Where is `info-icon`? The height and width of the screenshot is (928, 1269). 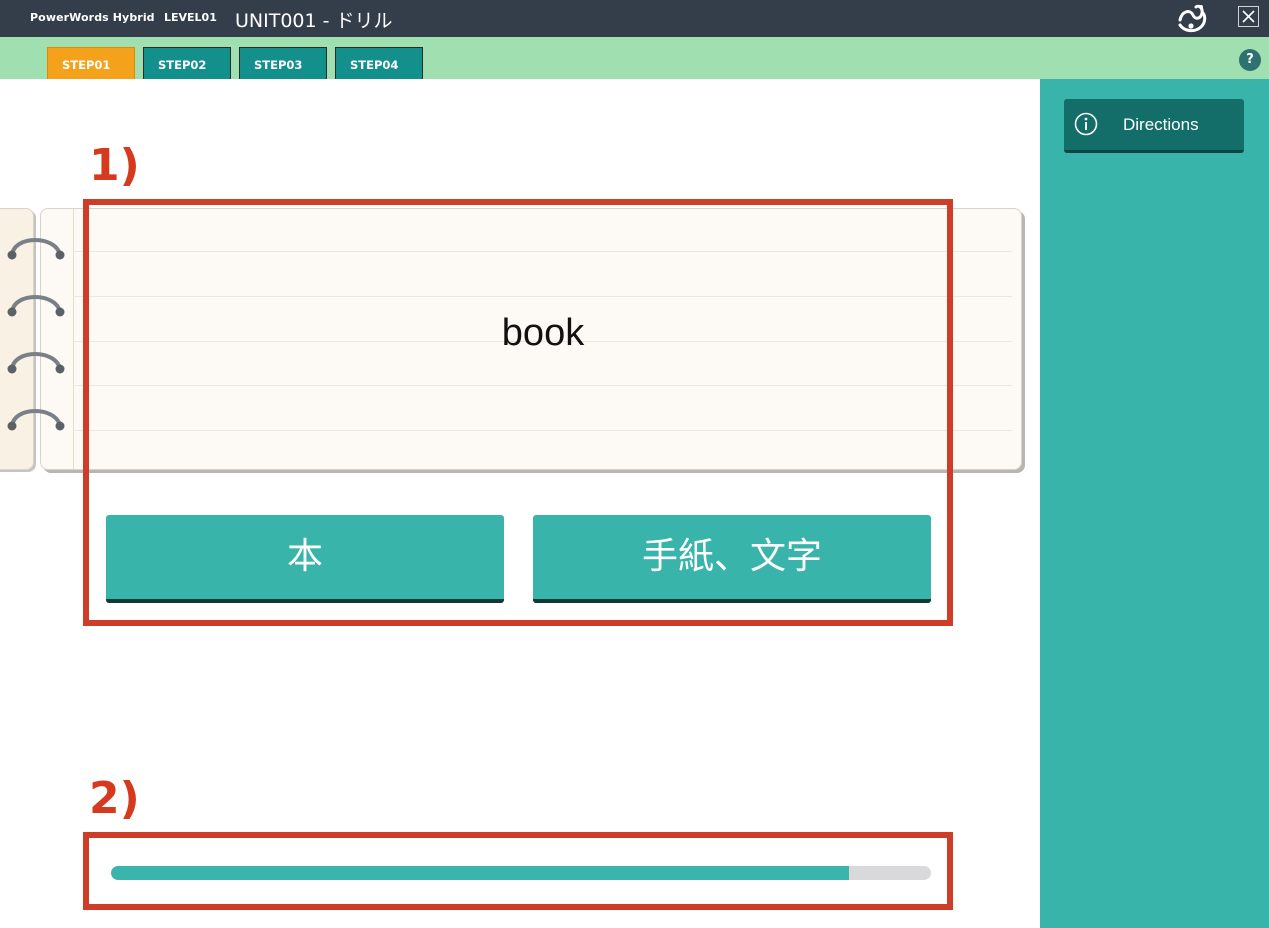
info-icon is located at coordinates (1086, 124).